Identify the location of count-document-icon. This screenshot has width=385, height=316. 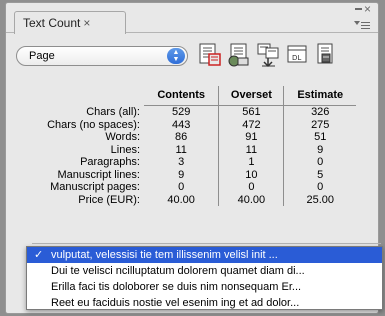
(210, 55).